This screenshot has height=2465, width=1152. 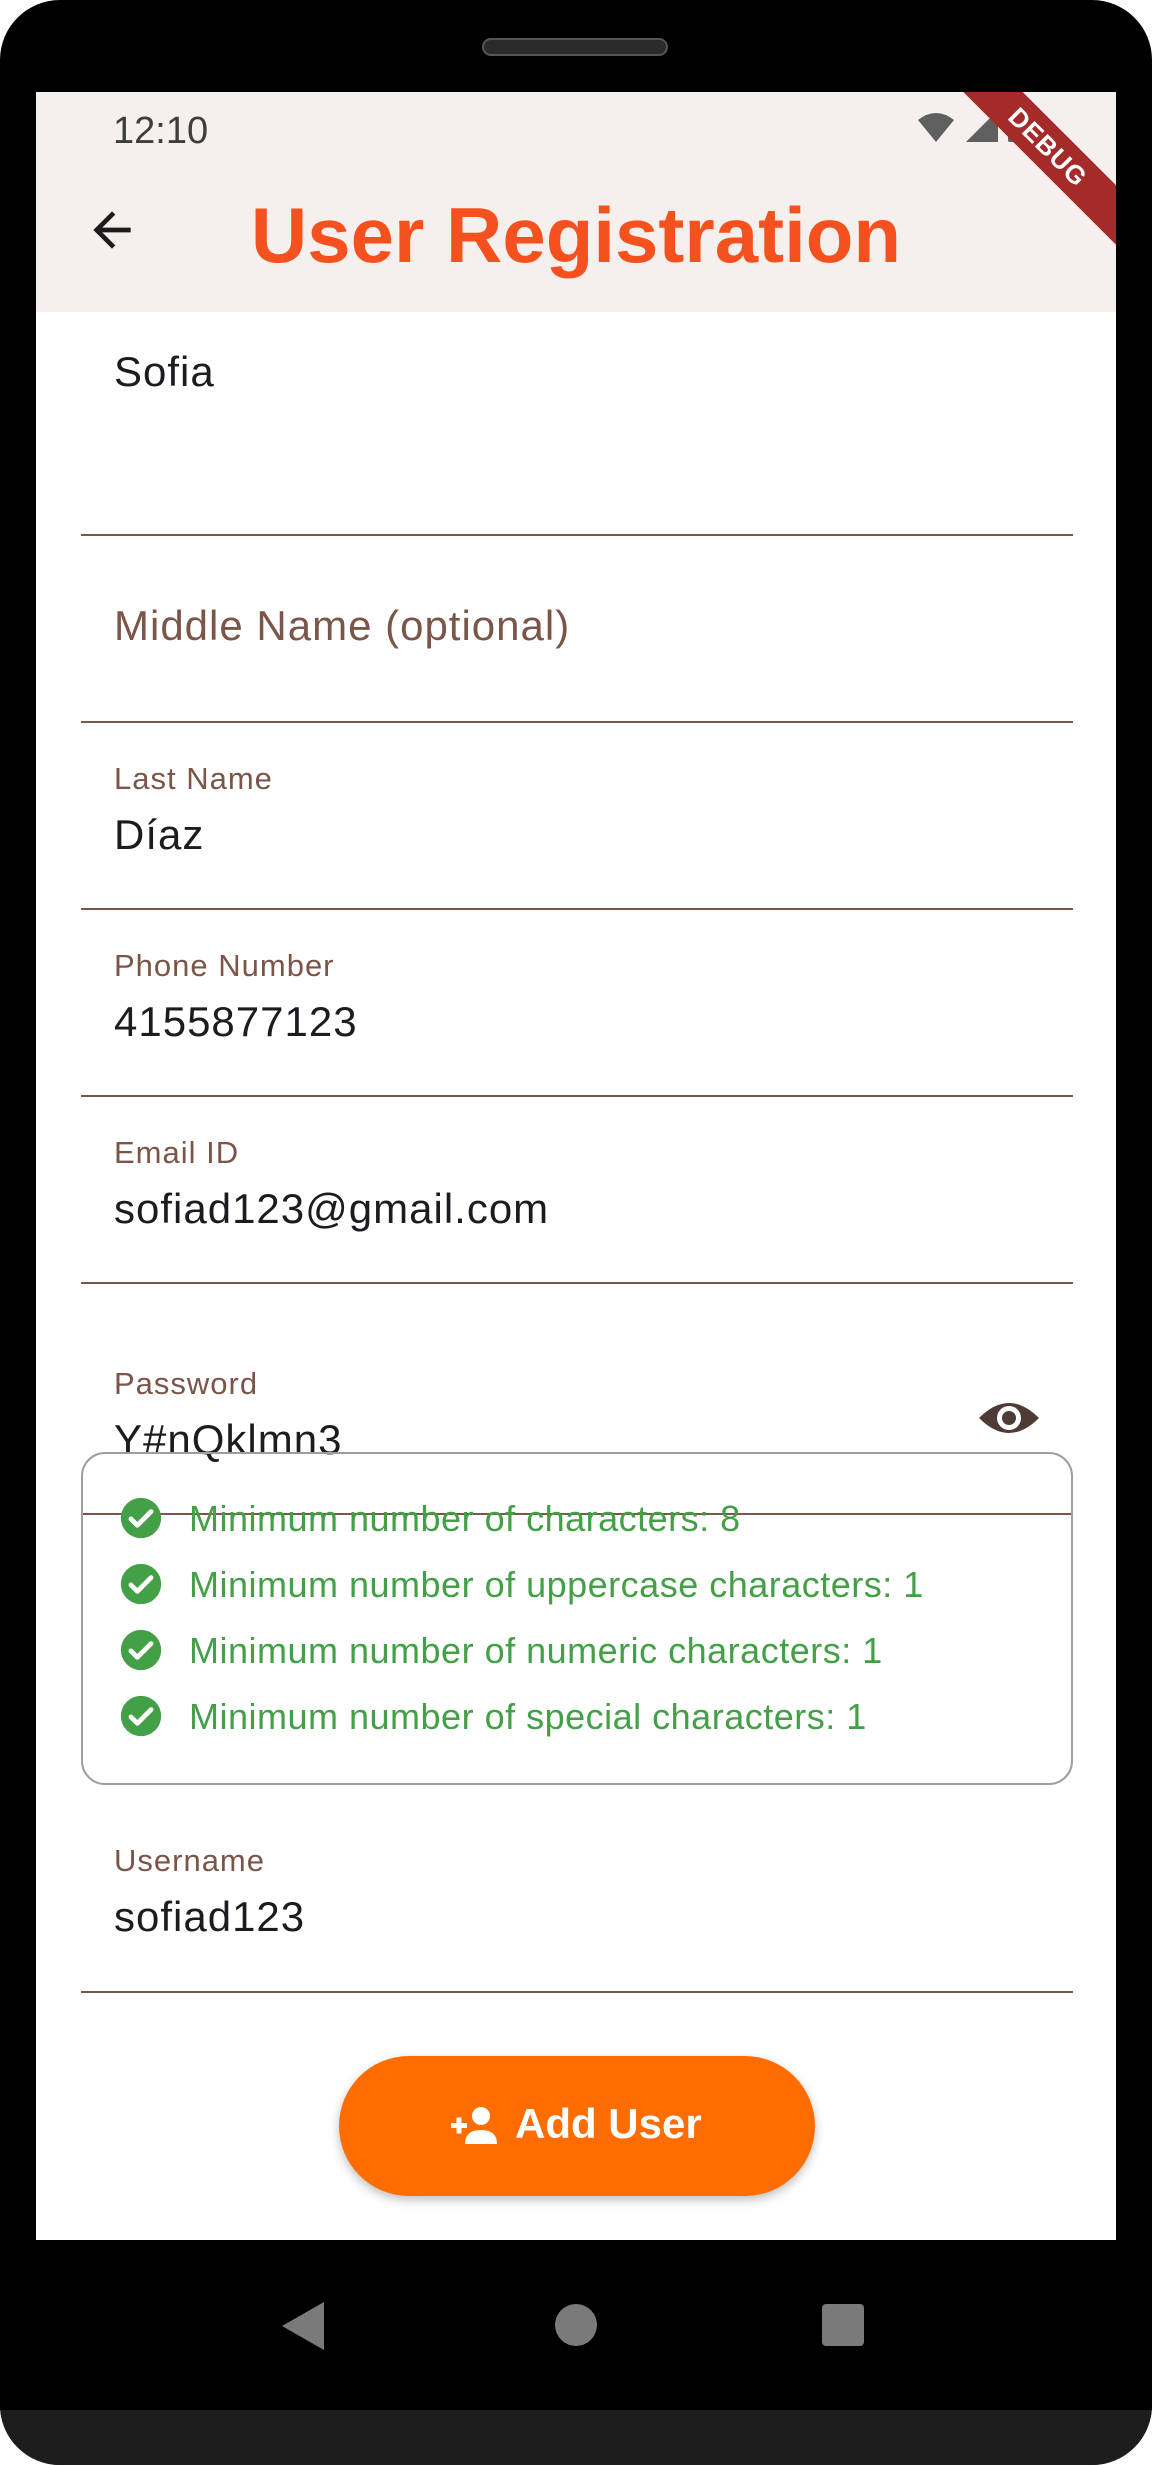 What do you see at coordinates (577, 1901) in the screenshot?
I see `username-field: Username sofiad123` at bounding box center [577, 1901].